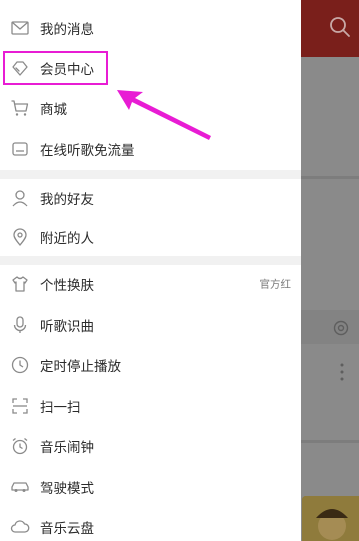 The width and height of the screenshot is (359, 541). Describe the element at coordinates (275, 284) in the screenshot. I see `current-theme-value: 官方红` at that location.